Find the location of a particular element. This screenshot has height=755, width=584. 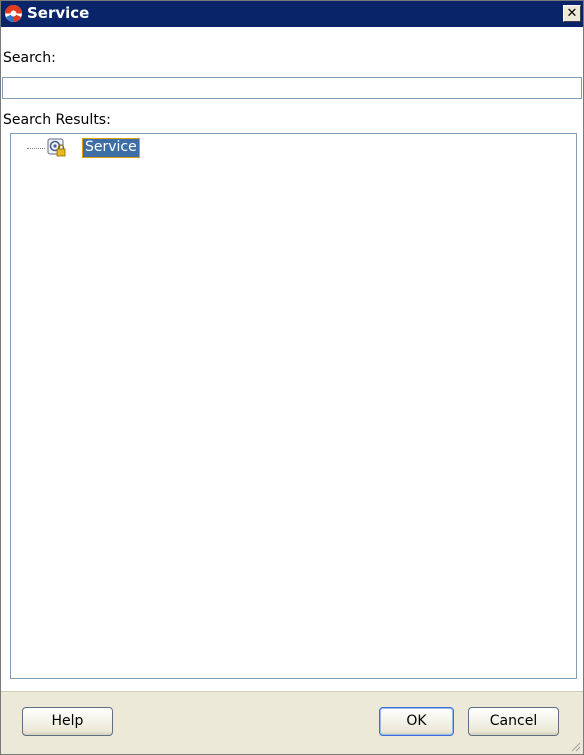

window-title: Service is located at coordinates (58, 13).